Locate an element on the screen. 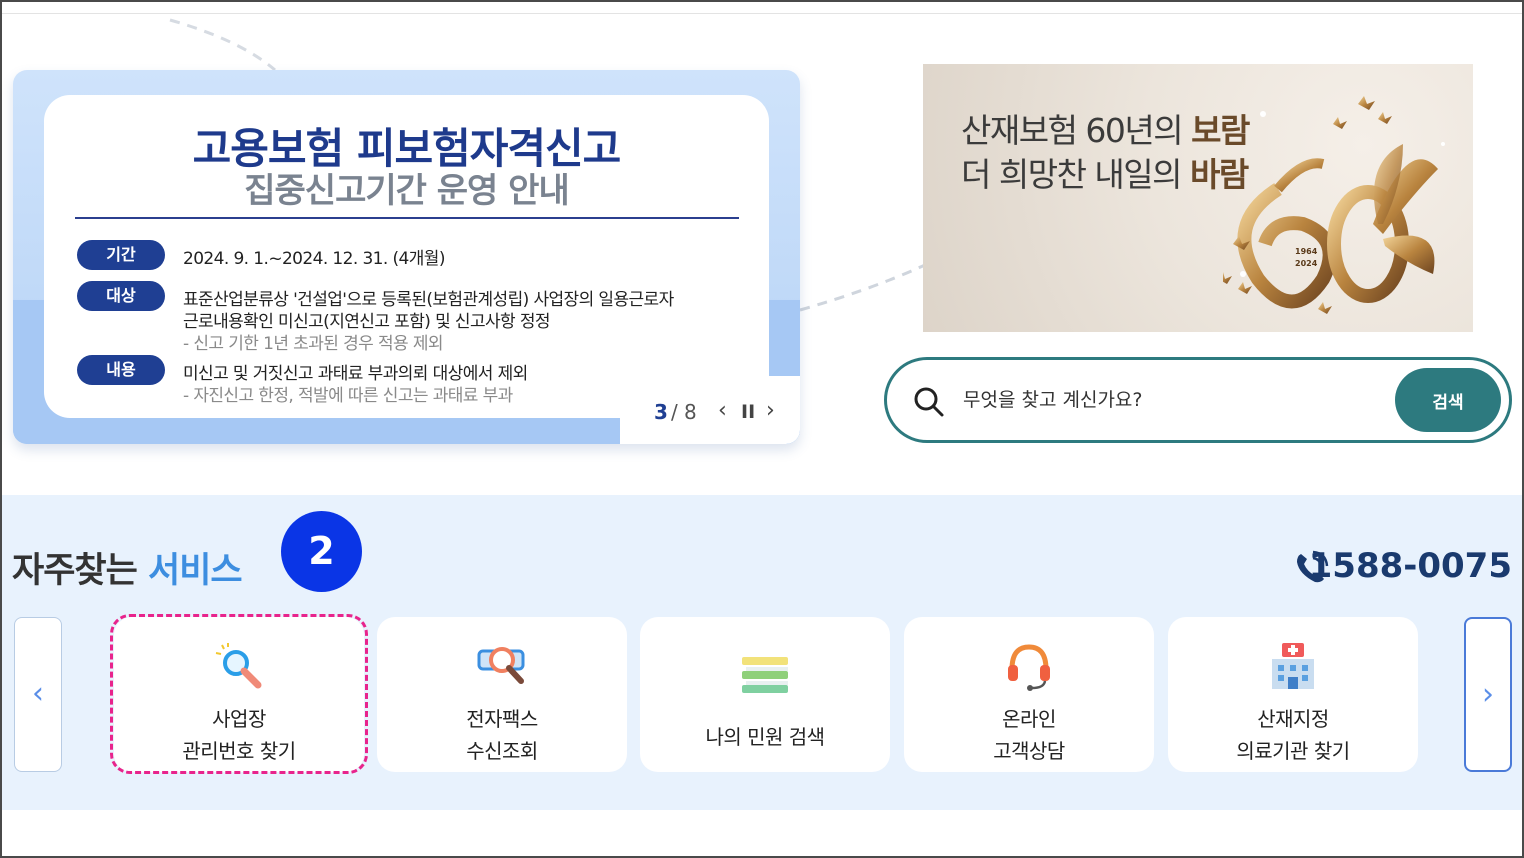  banner-pager: 3 / 8 ‹ II › is located at coordinates (710, 410).